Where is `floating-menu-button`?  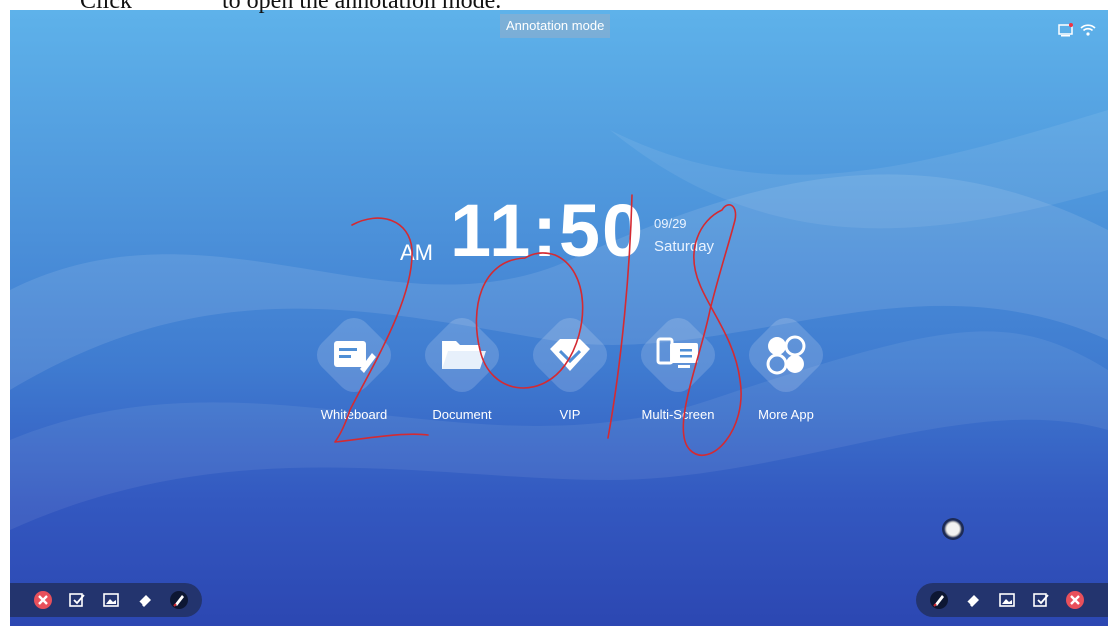 floating-menu-button is located at coordinates (953, 529).